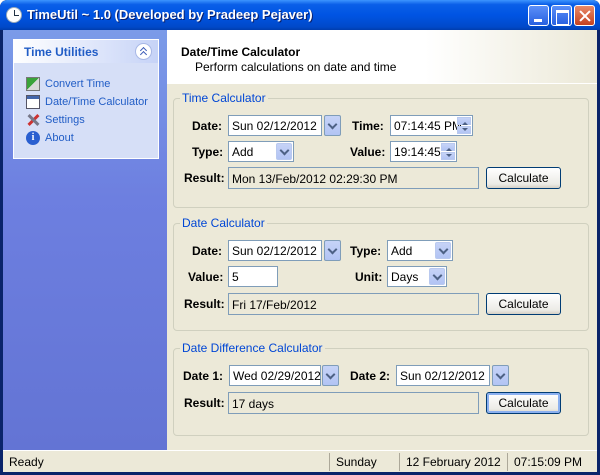 The height and width of the screenshot is (475, 600). Describe the element at coordinates (78, 84) in the screenshot. I see `sidebar-item-label: Convert Time` at that location.